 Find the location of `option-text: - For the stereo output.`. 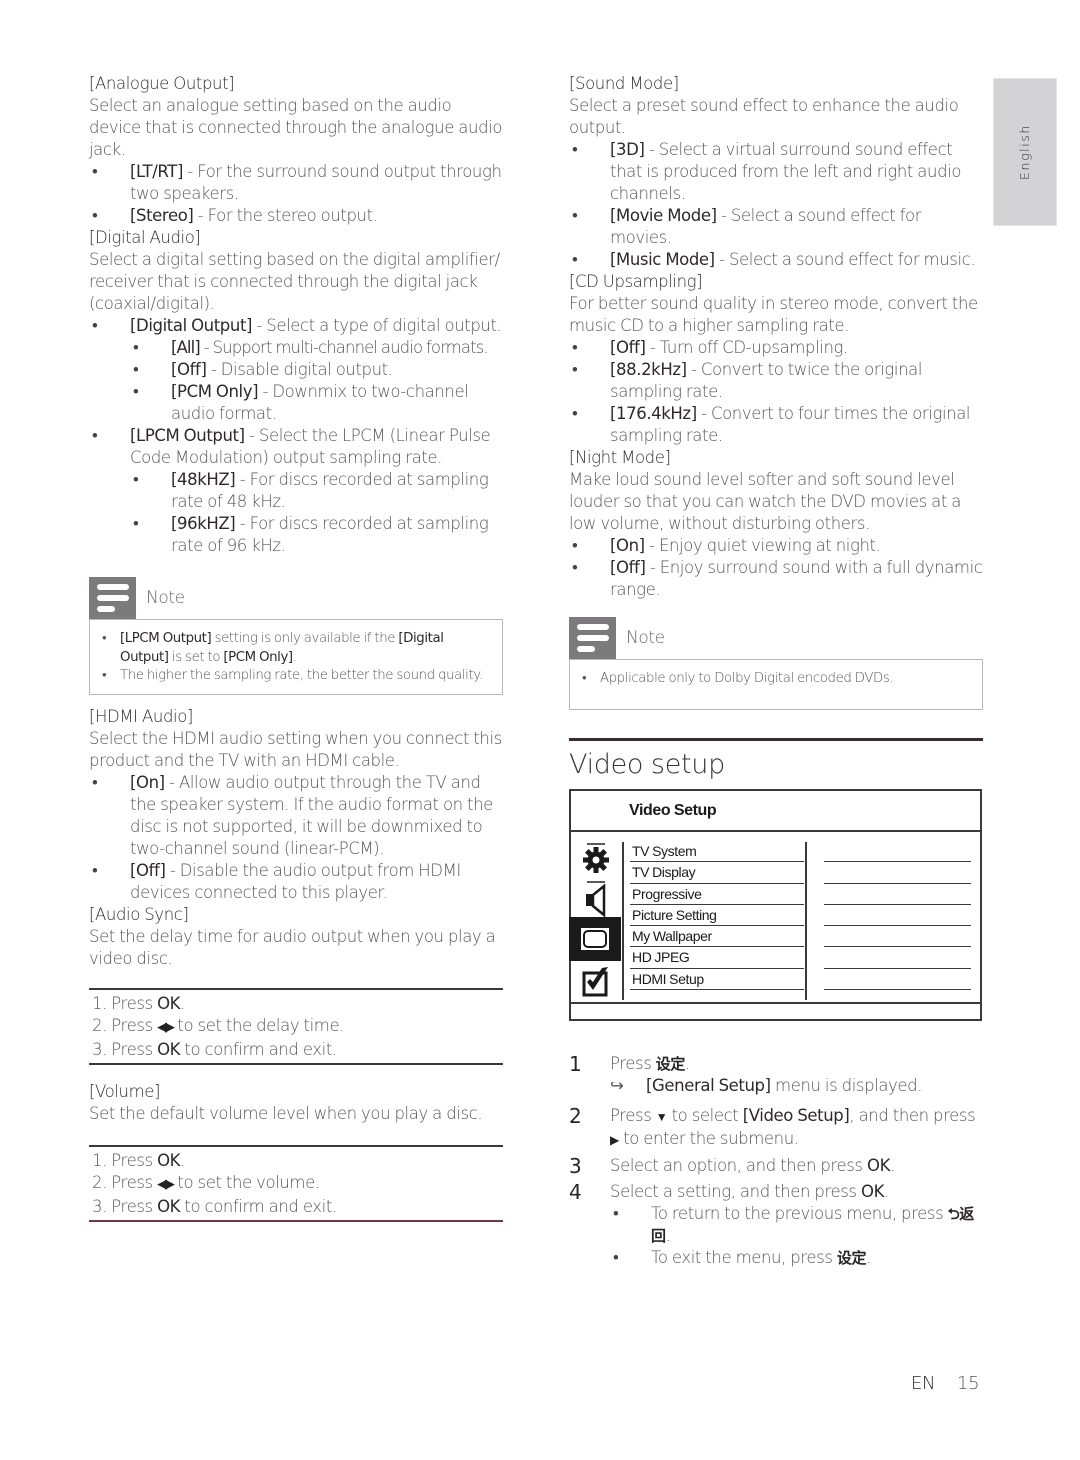

option-text: - For the stereo output. is located at coordinates (285, 215).